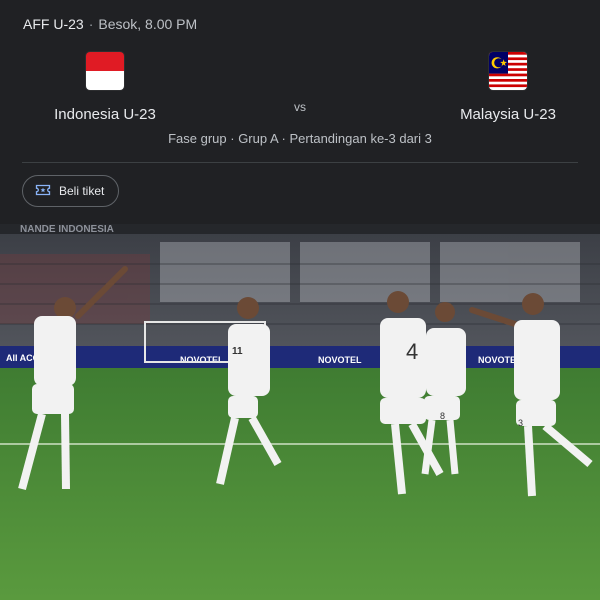  I want to click on jersey-number: 4, so click(412, 351).